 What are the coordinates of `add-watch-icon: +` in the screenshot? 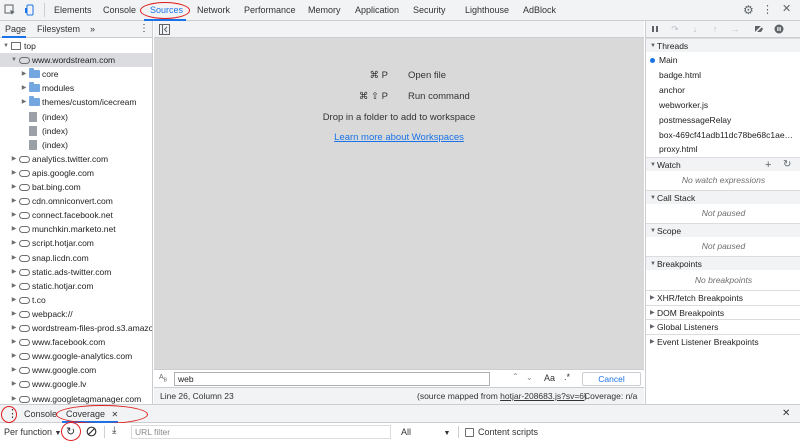 It's located at (768, 165).